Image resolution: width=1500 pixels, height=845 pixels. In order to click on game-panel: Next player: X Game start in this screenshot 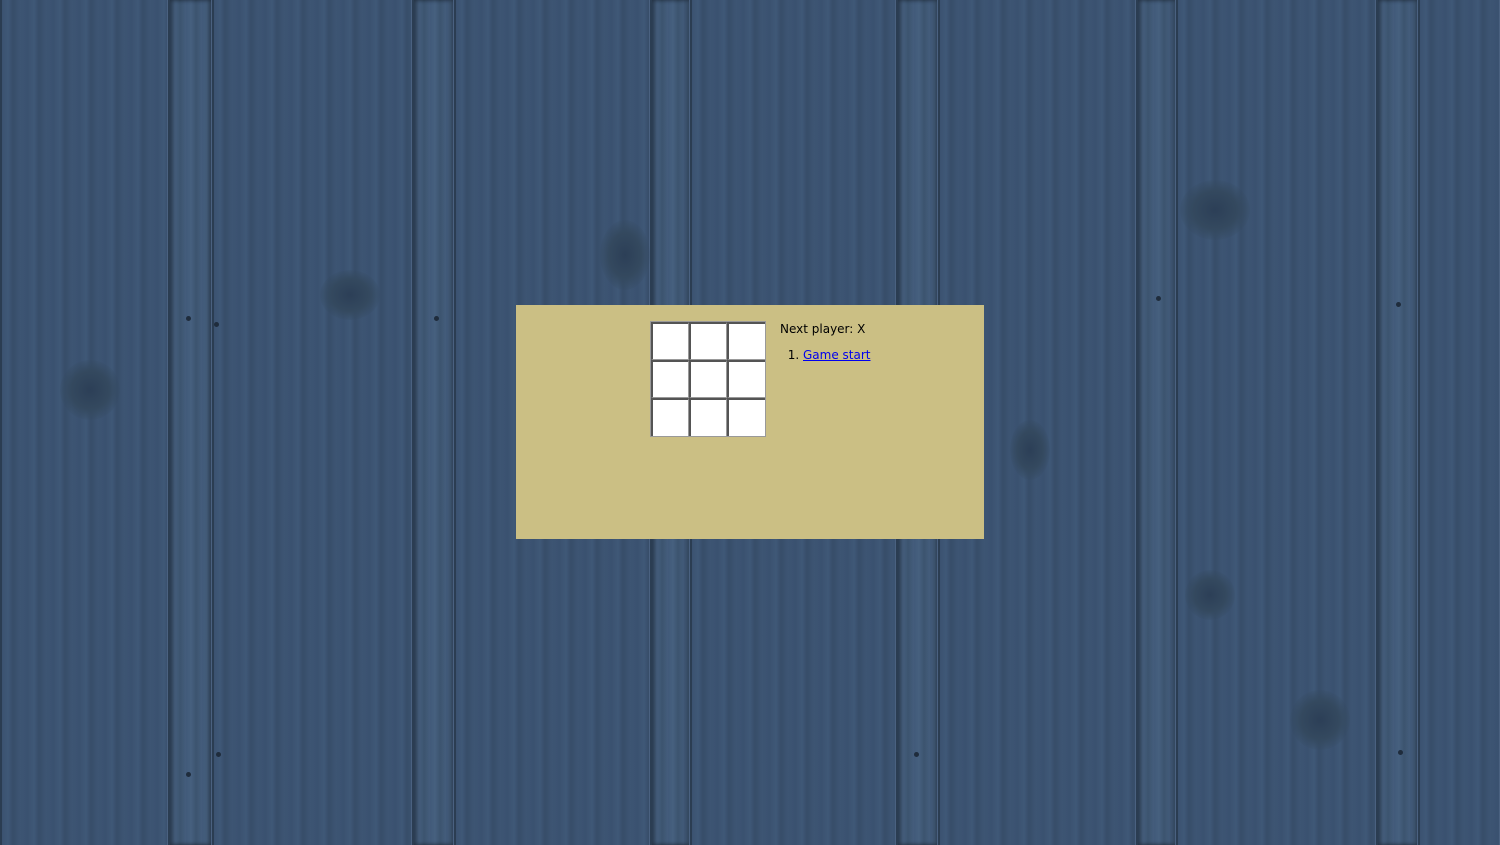, I will do `click(750, 422)`.